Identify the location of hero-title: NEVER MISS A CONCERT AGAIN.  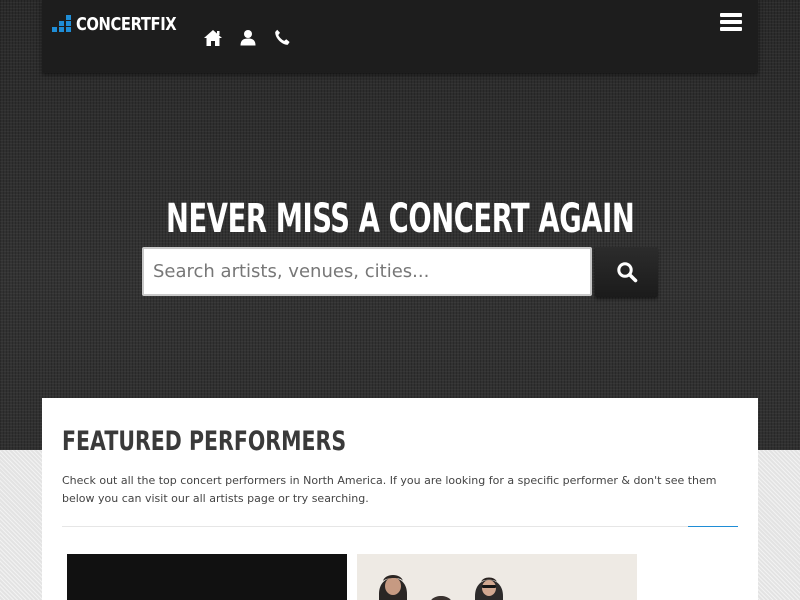
(400, 219).